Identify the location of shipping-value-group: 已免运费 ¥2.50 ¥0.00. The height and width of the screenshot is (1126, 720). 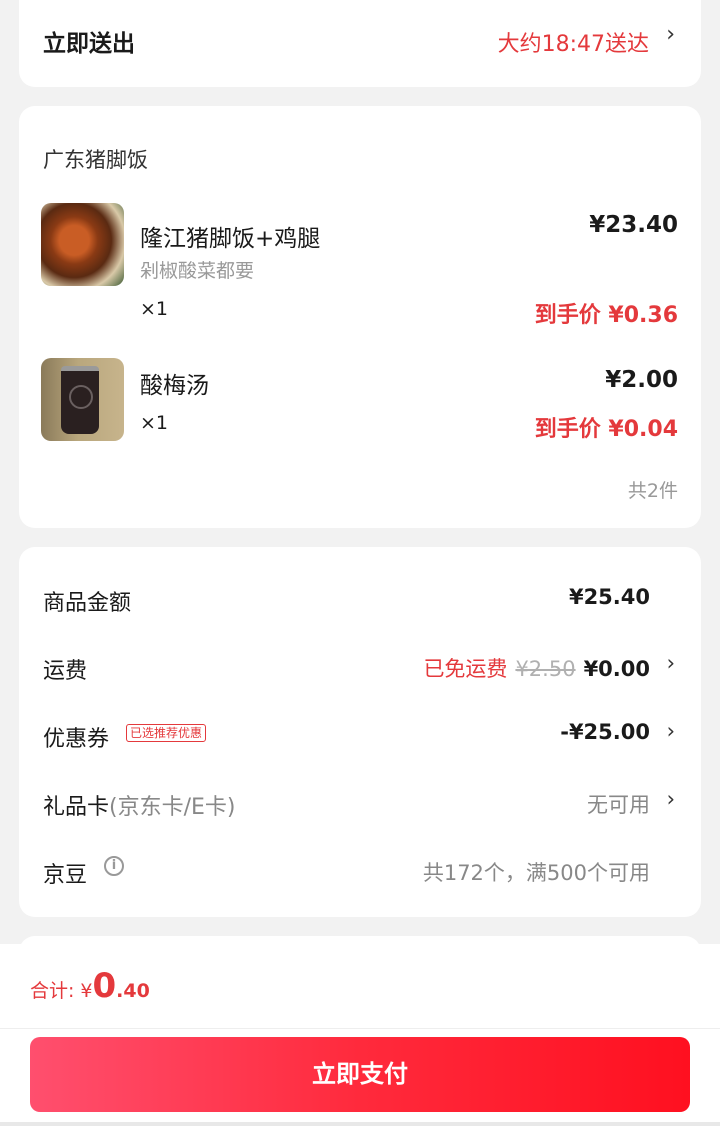
(536, 668).